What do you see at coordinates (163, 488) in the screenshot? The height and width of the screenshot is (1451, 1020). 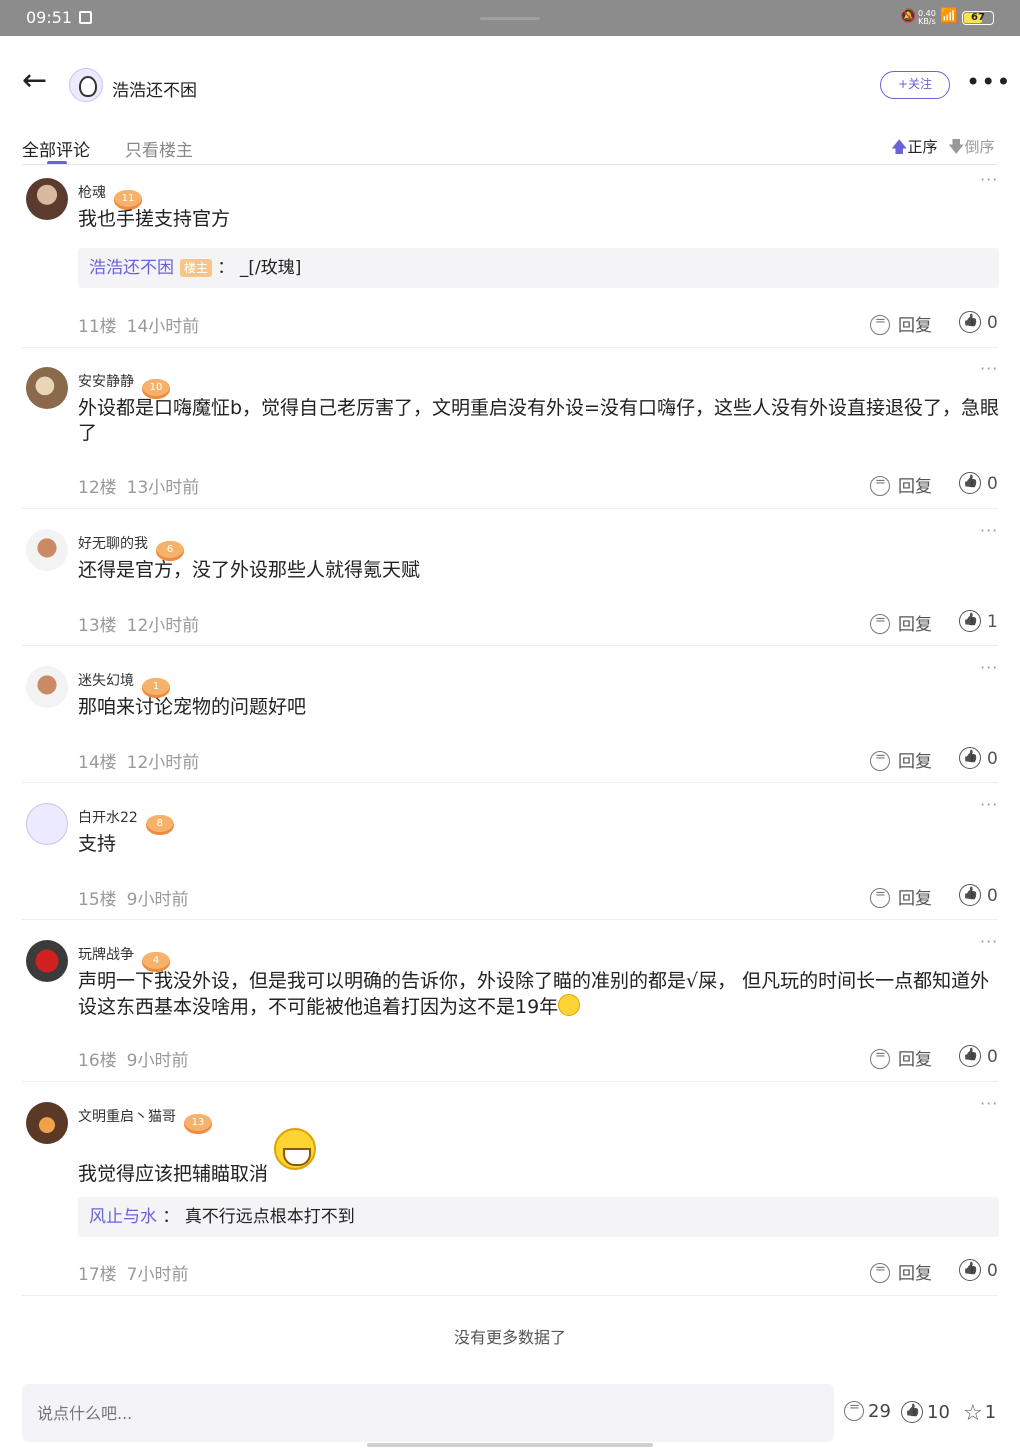 I see `comment-time: 13小时前` at bounding box center [163, 488].